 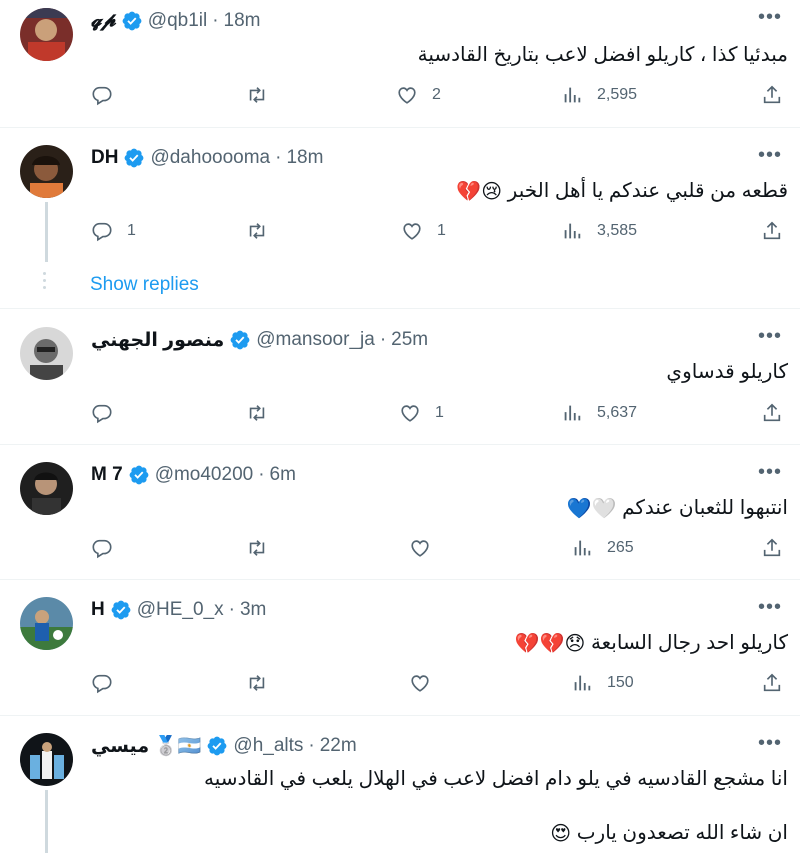 I want to click on views-button: 265, so click(x=602, y=548).